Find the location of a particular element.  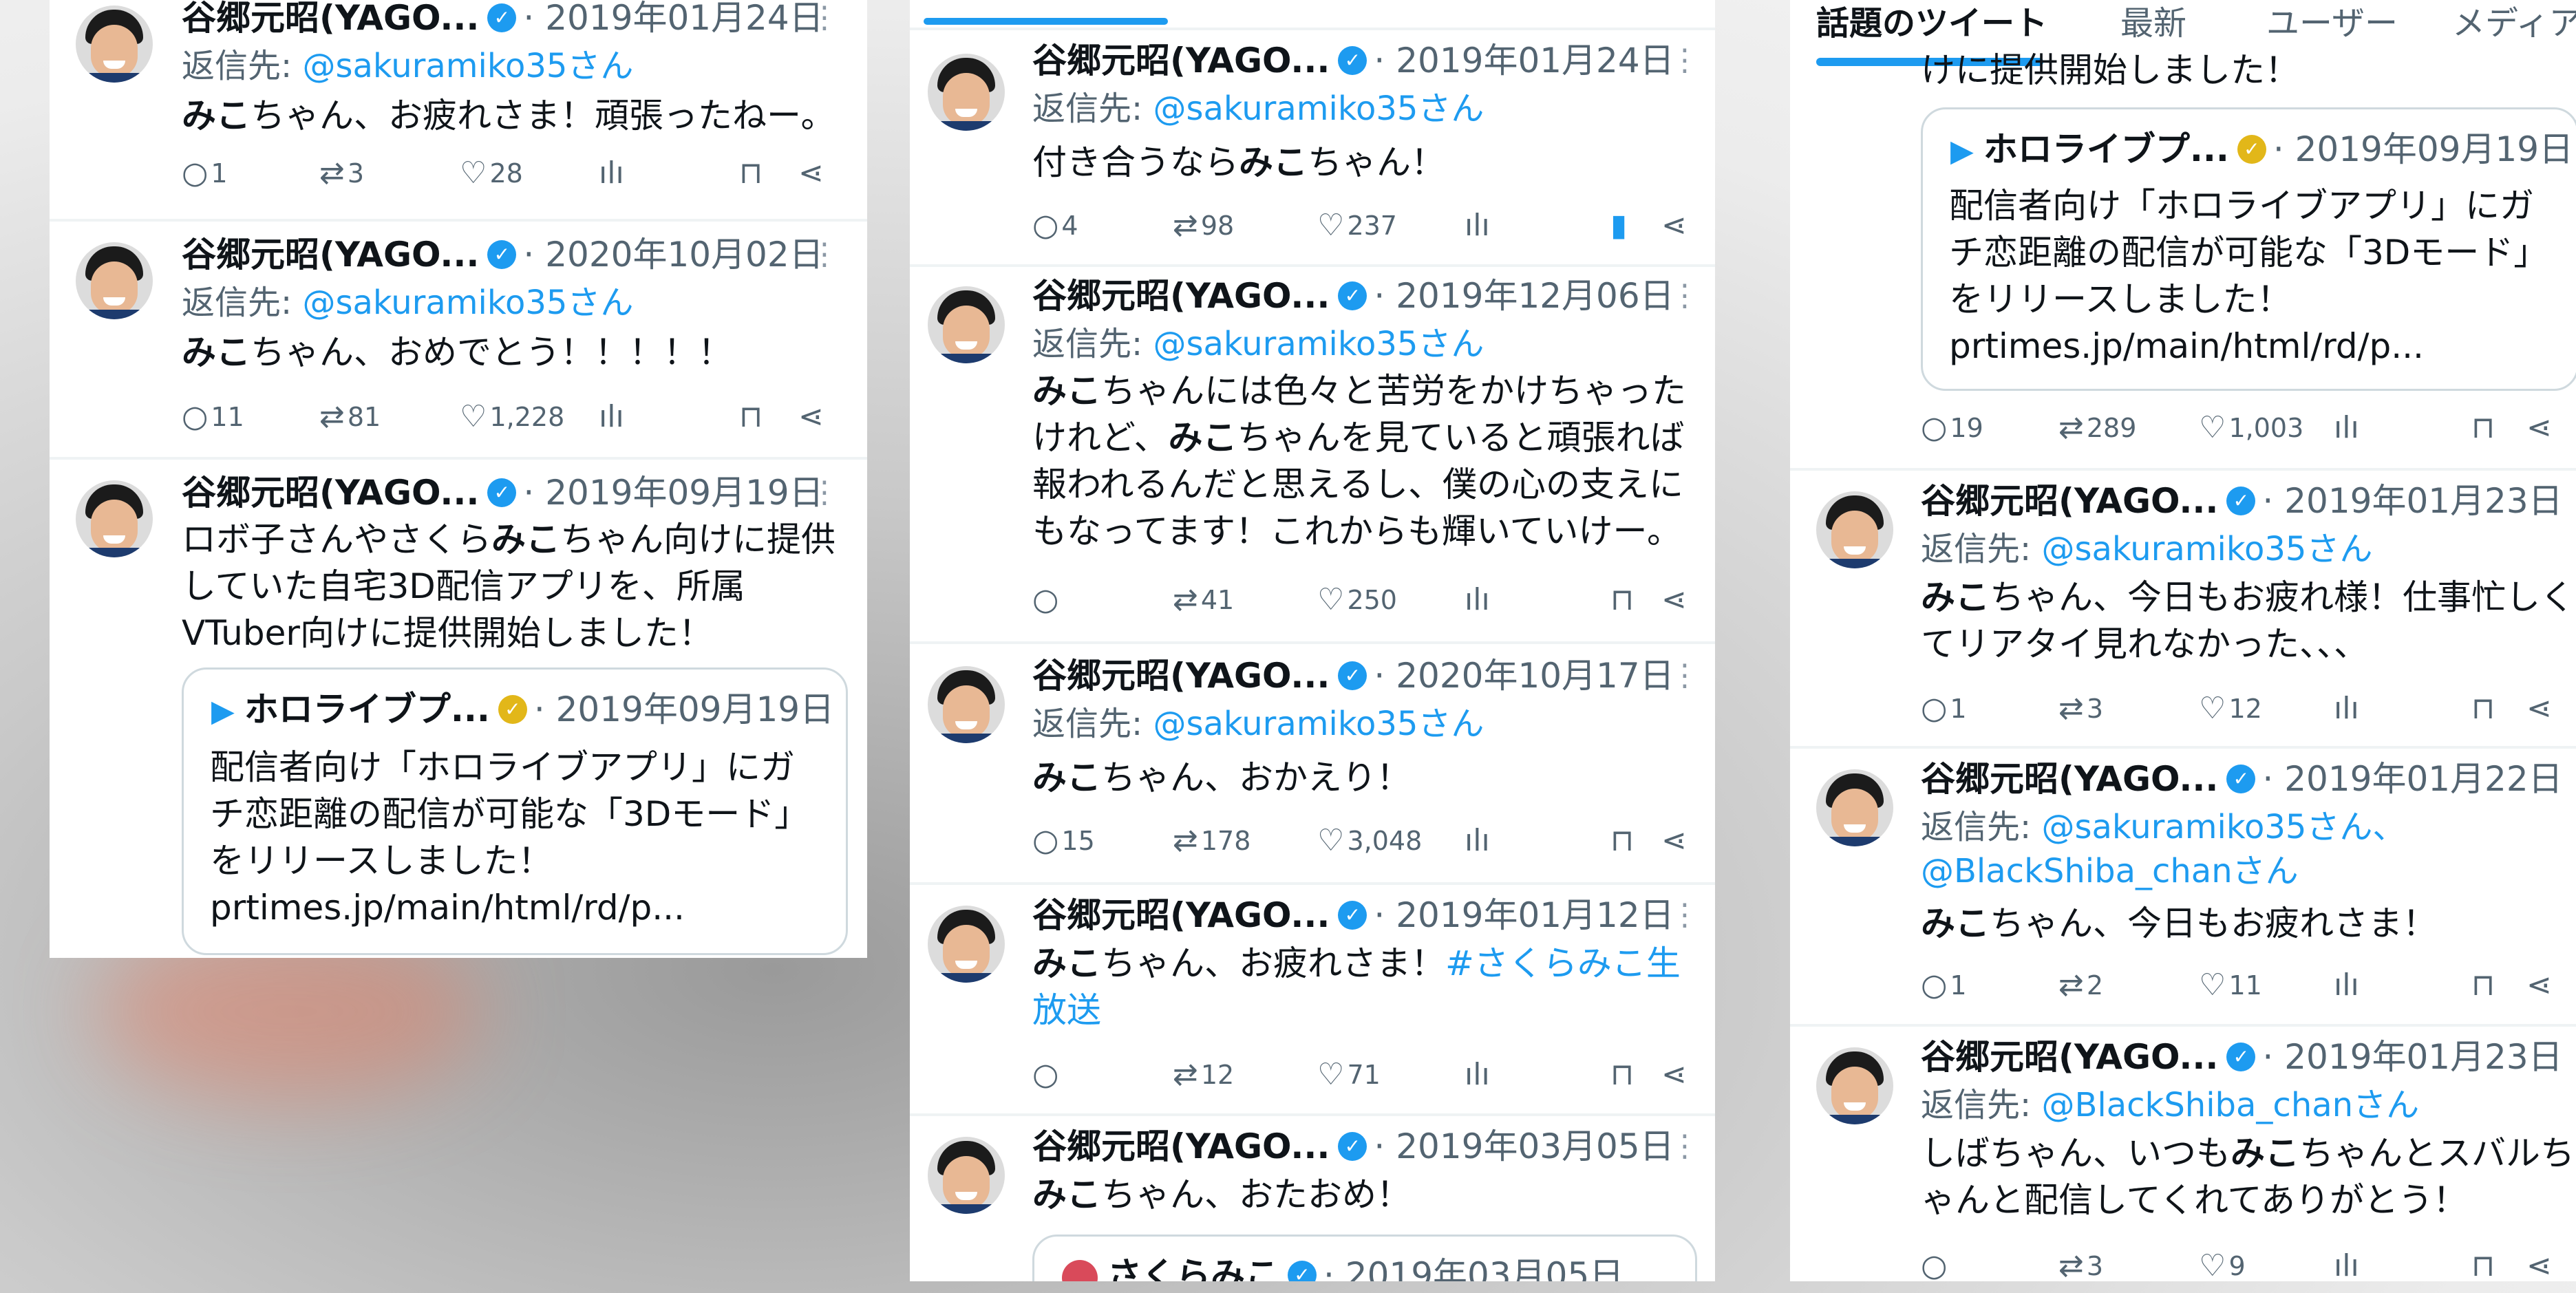

retweet-button: ⇄ 3 is located at coordinates (2080, 1264).